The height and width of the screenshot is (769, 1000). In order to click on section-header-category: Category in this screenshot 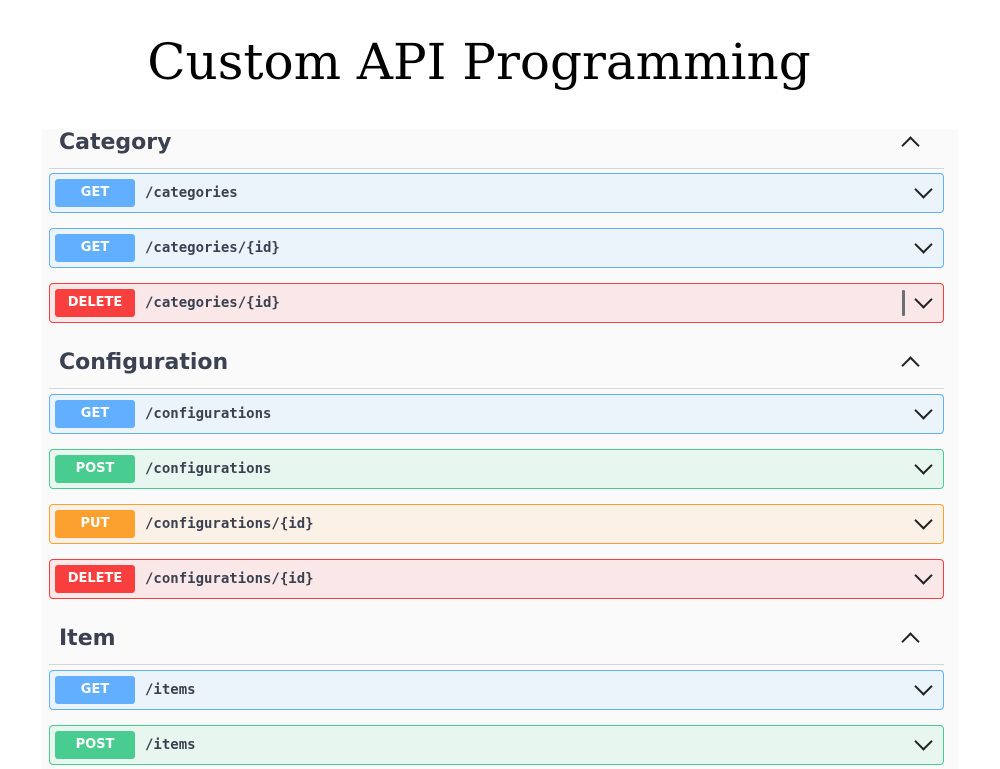, I will do `click(496, 149)`.